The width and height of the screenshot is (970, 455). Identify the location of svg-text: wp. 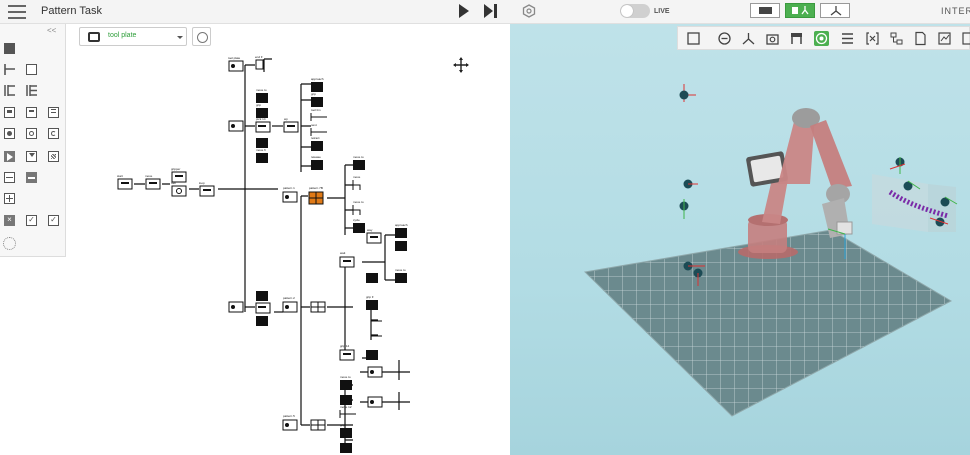
(286, 119).